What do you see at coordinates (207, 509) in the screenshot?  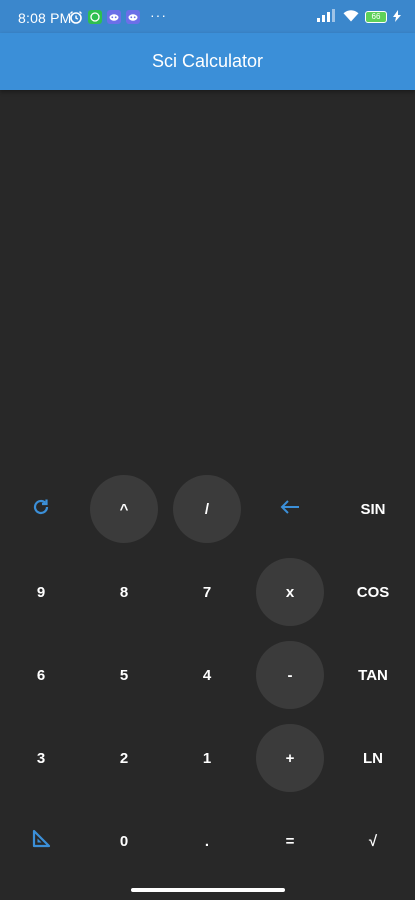 I see `divide-button: /` at bounding box center [207, 509].